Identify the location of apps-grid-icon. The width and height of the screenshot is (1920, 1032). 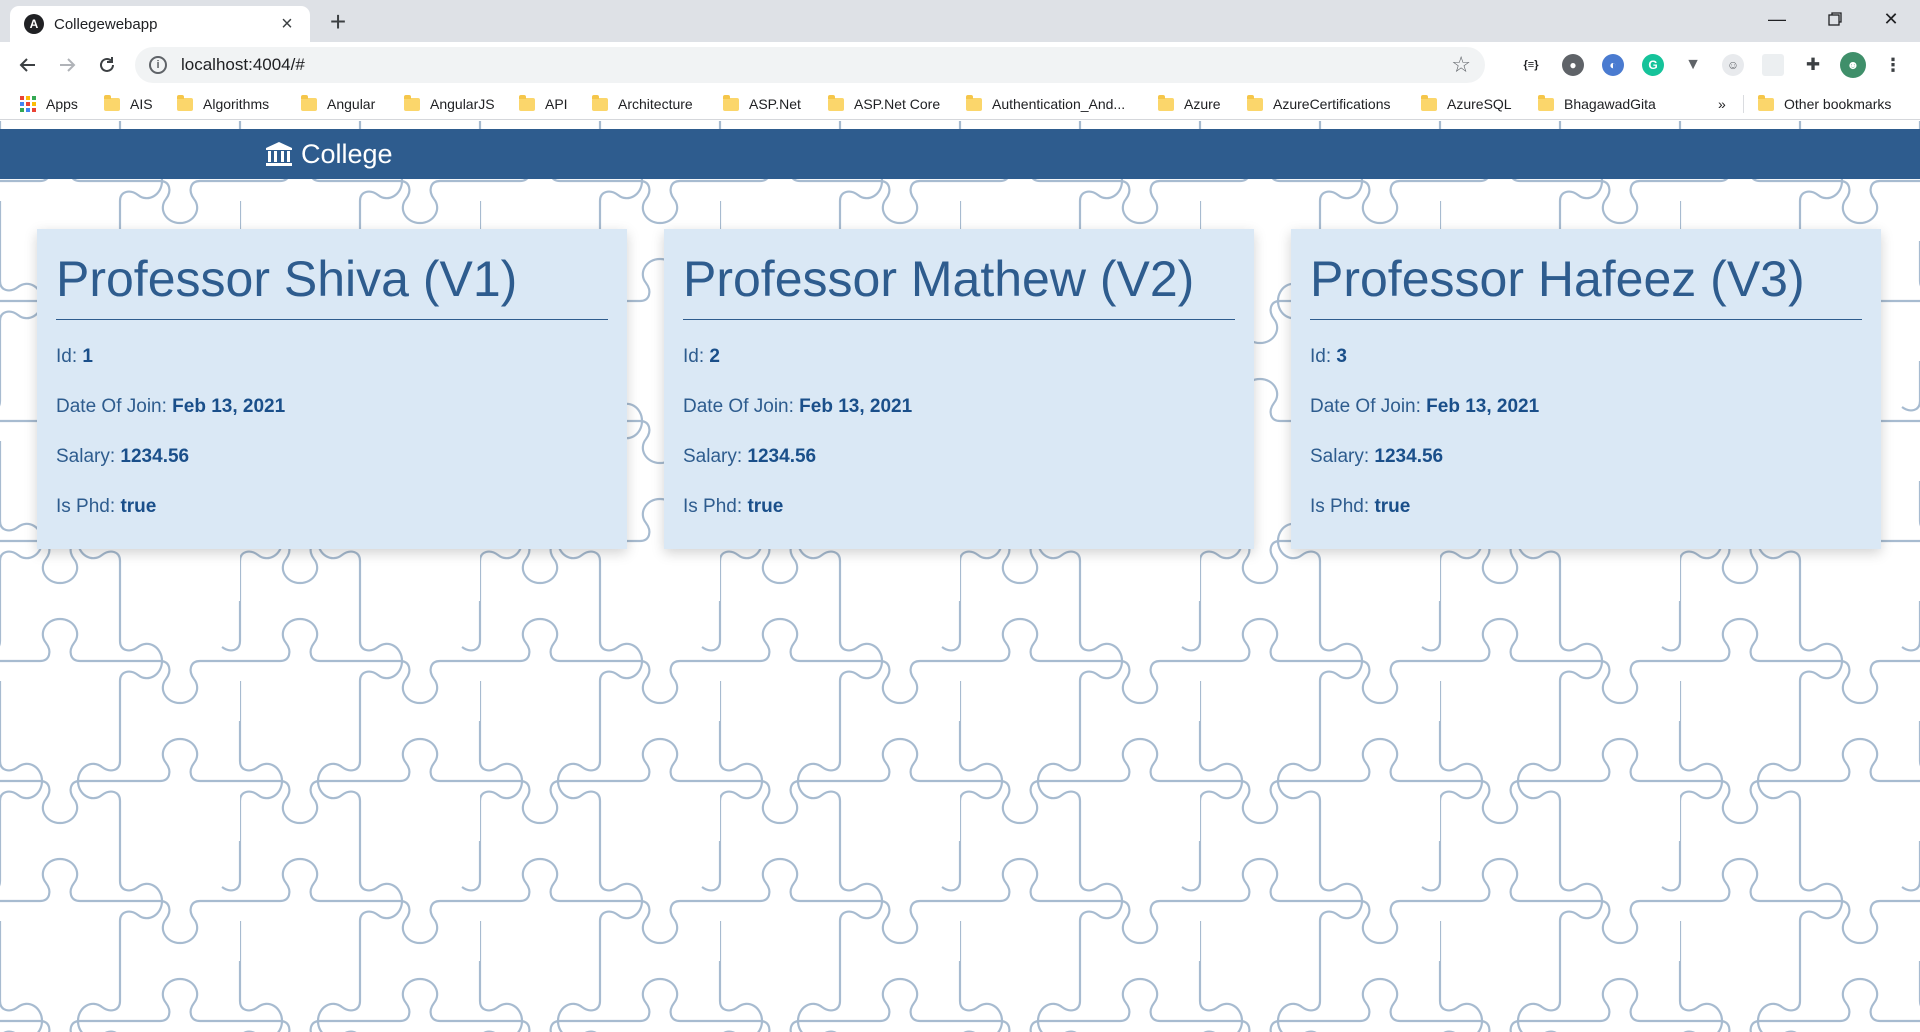
(28, 104).